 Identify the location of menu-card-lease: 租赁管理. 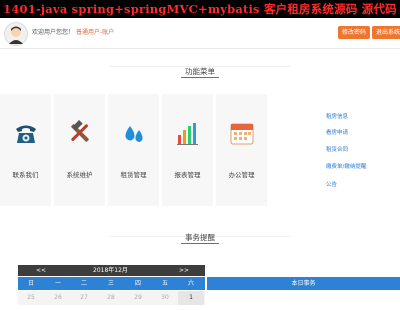
(134, 150).